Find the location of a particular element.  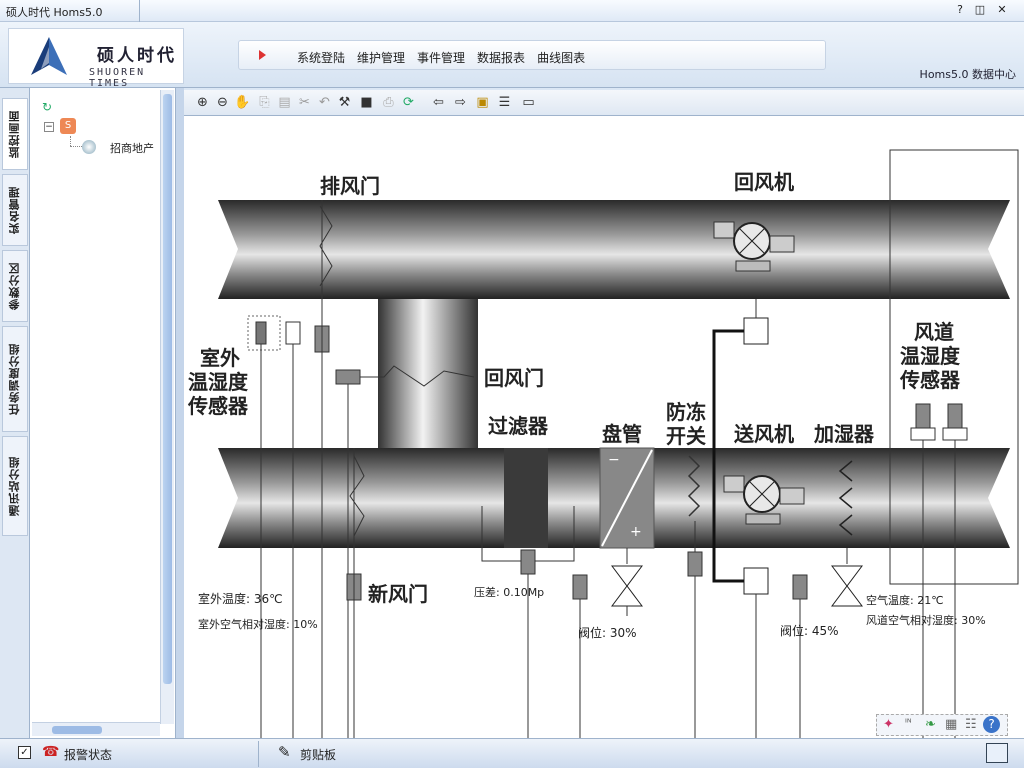

panel-toggle-icon is located at coordinates (997, 753).